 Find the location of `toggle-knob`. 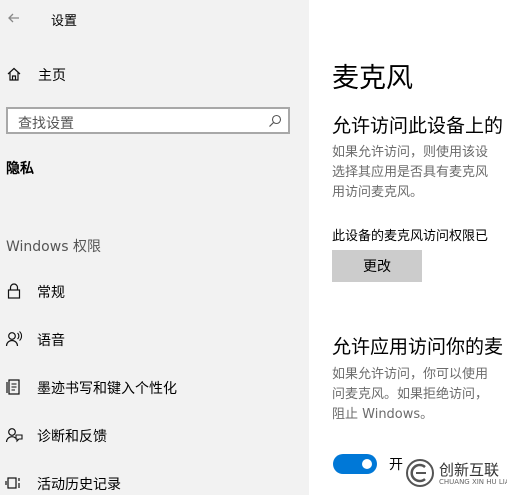

toggle-knob is located at coordinates (367, 464).